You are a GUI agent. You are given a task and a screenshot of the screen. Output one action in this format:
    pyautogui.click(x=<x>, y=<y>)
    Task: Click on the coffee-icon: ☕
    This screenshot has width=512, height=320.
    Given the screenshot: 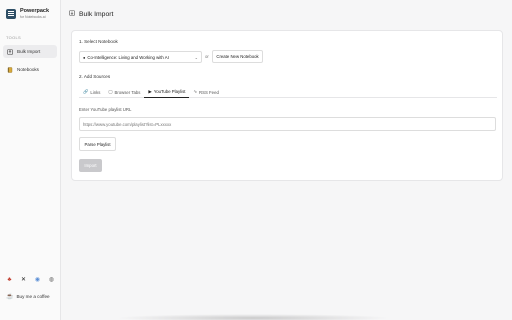 What is the action you would take?
    pyautogui.click(x=10, y=297)
    